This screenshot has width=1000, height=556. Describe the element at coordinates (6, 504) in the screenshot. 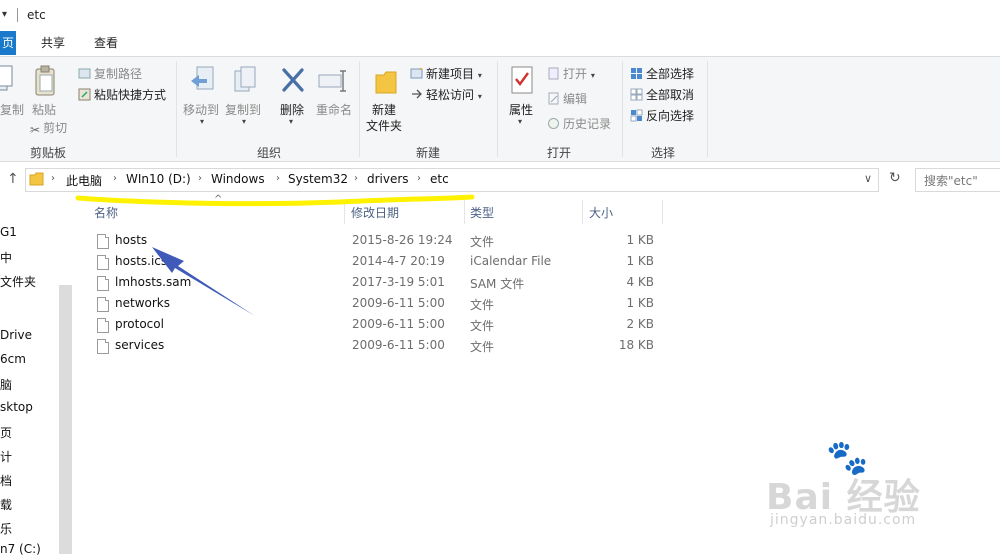

I see `nav-item: 载` at that location.